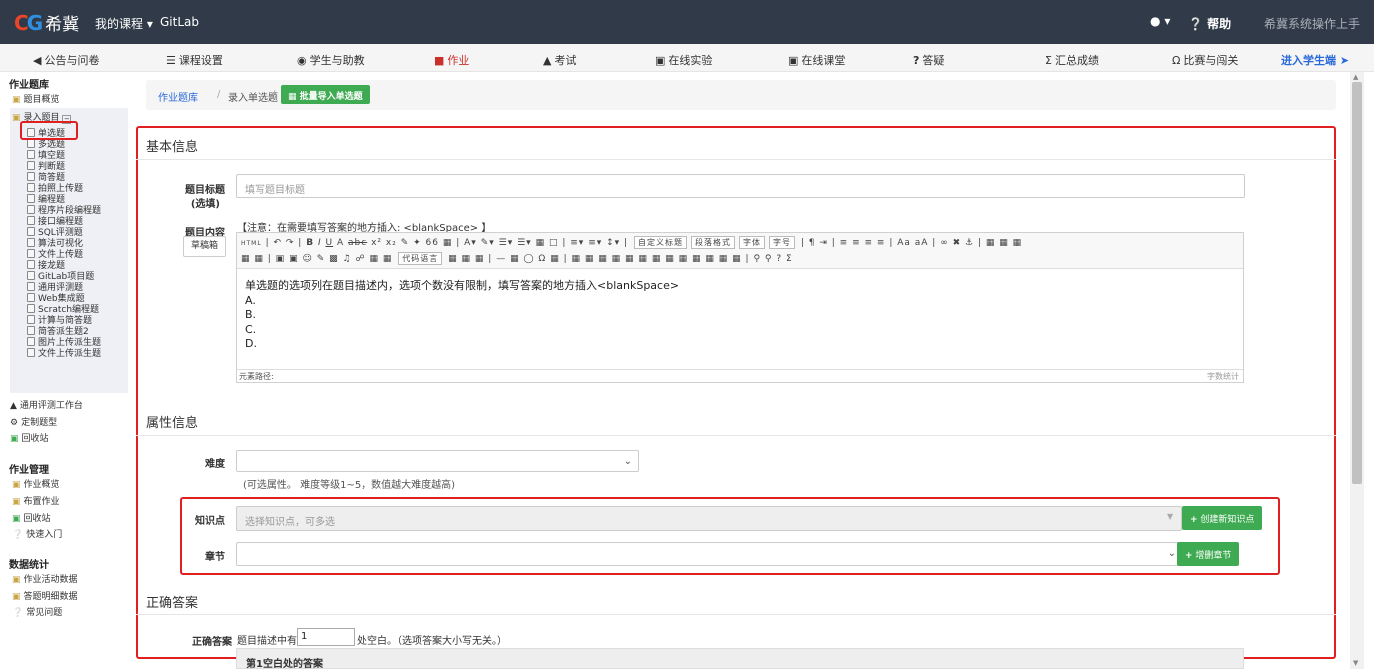 Image resolution: width=1374 pixels, height=670 pixels. I want to click on unlink-icon: ✖, so click(957, 243).